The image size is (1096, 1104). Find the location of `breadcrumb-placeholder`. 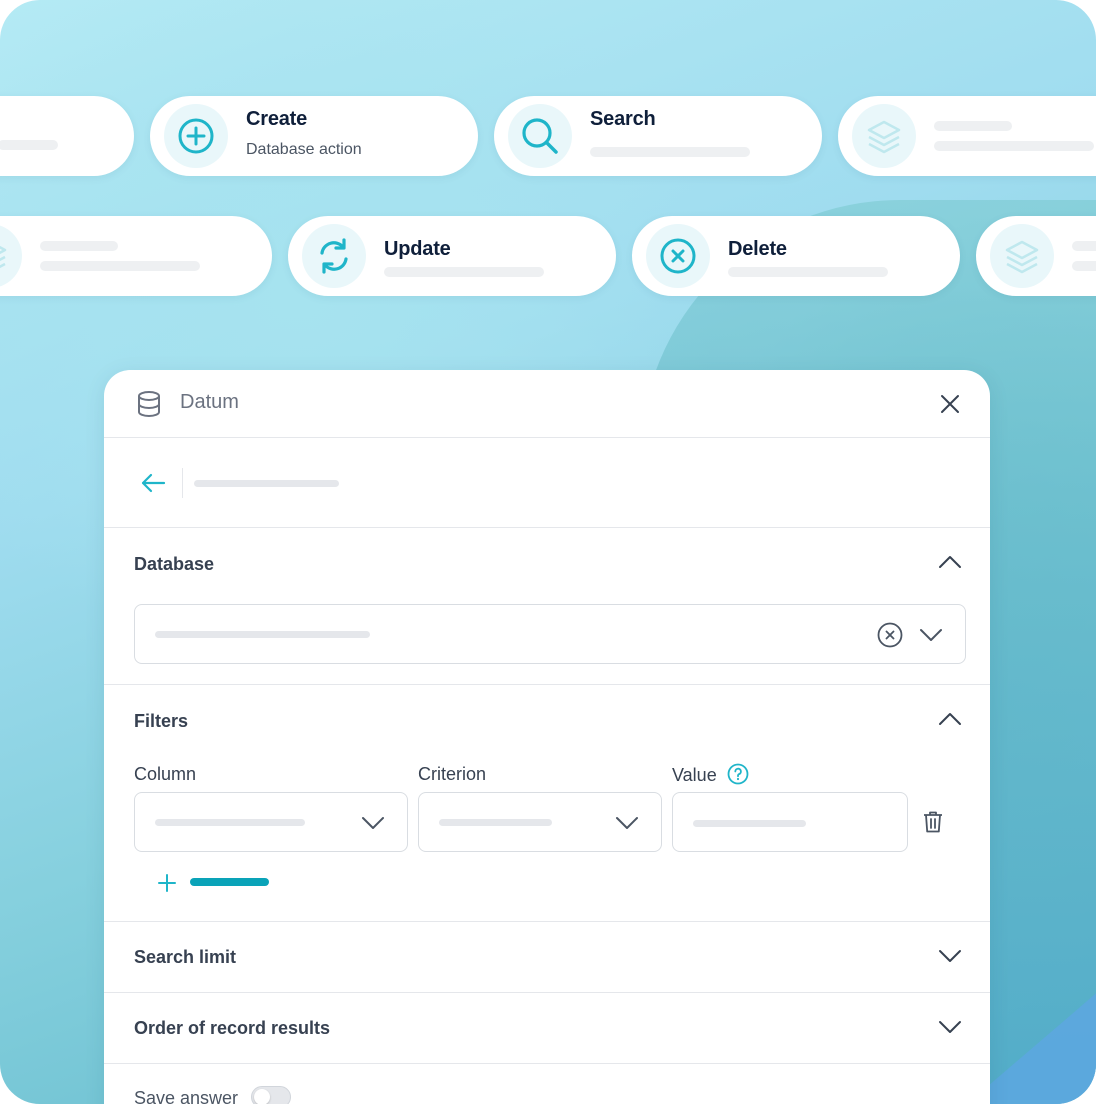

breadcrumb-placeholder is located at coordinates (266, 483).